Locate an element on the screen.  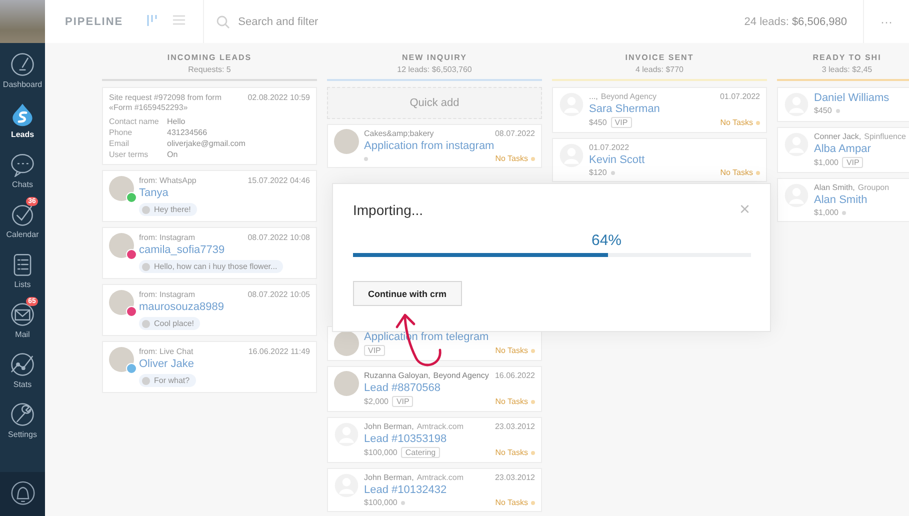
field-label: User terms is located at coordinates (129, 154).